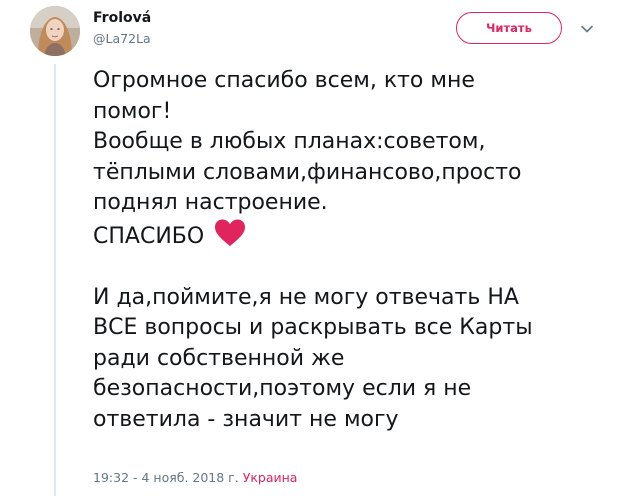 Image resolution: width=620 pixels, height=496 pixels. I want to click on tweet-meta: 19:32 - 4 нояб. 2018 г. Украина, so click(195, 477).